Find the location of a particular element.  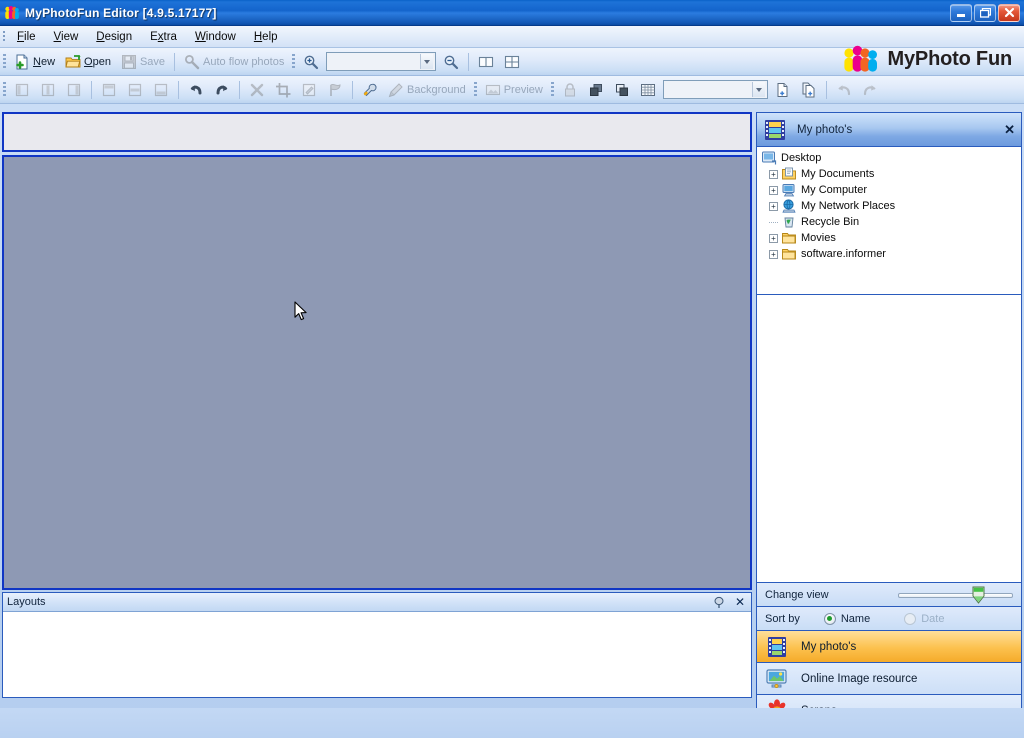

zoom-in-button is located at coordinates (311, 62).